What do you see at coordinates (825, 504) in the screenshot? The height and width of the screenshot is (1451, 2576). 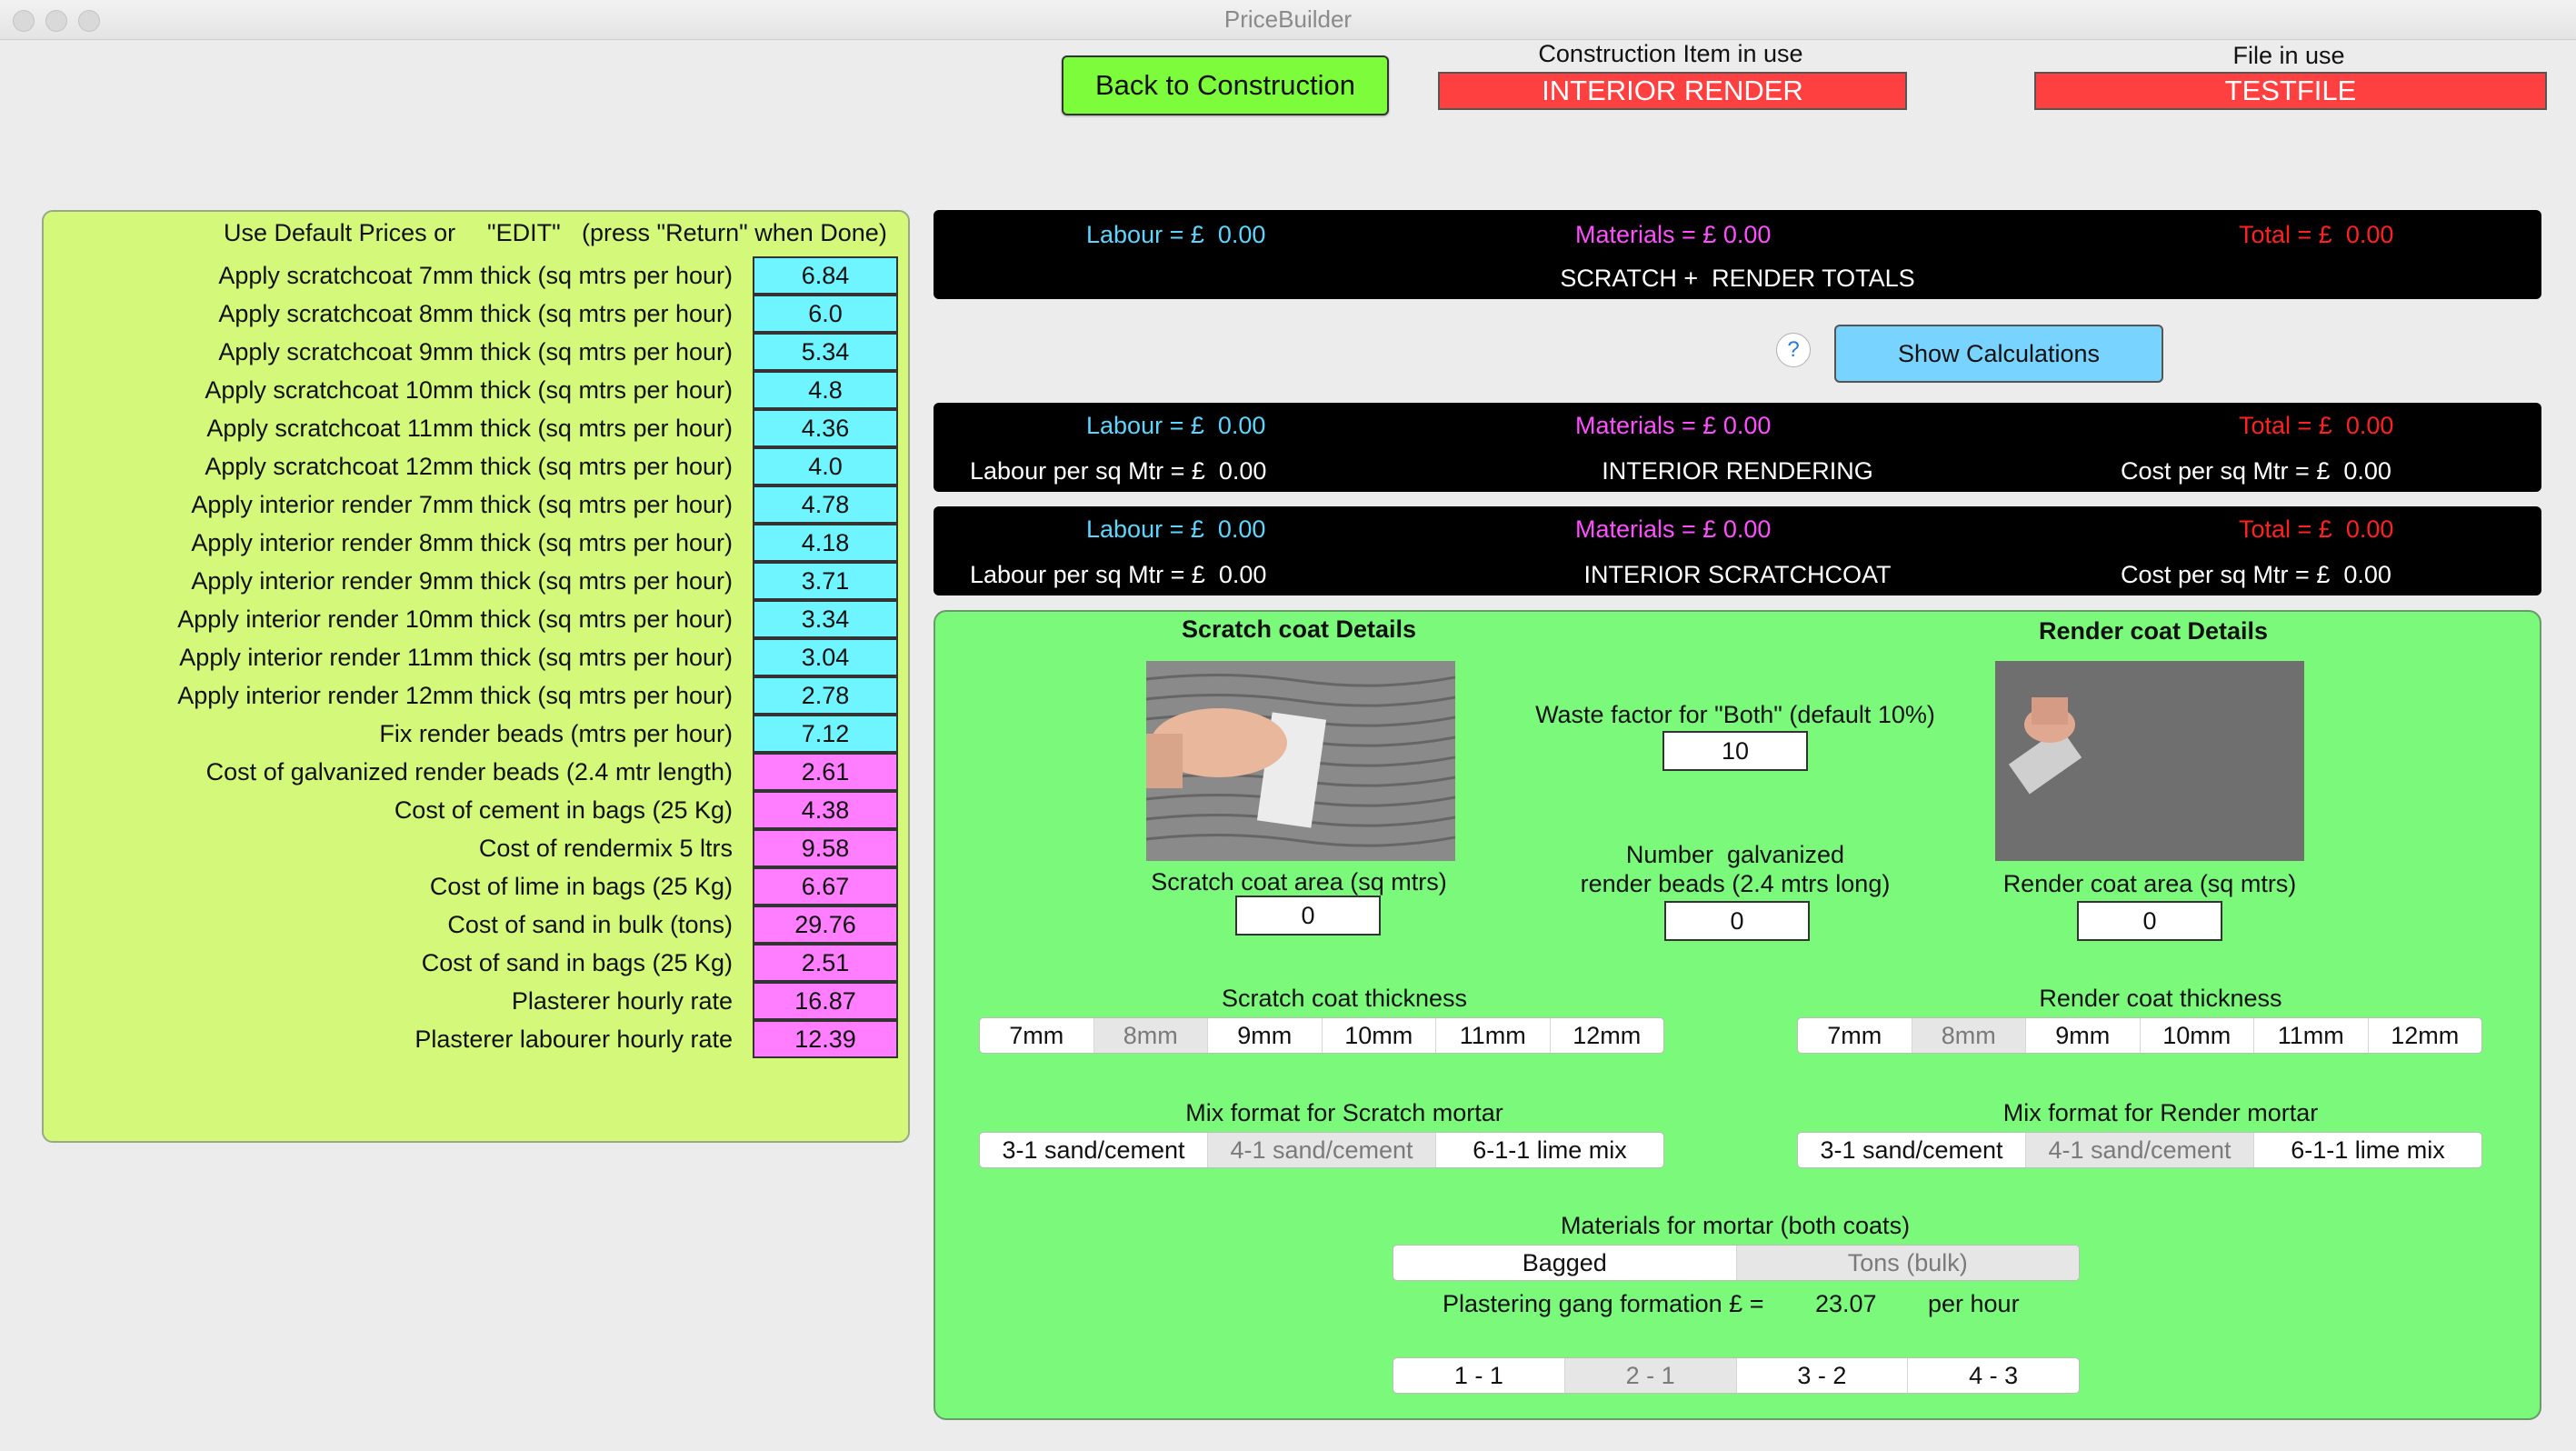 I see `price-row-input: 4.78` at bounding box center [825, 504].